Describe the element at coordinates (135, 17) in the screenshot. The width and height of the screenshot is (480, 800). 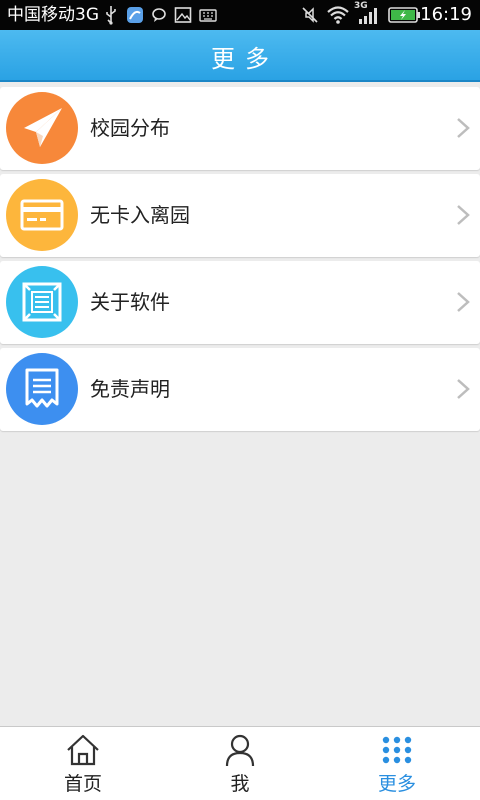
I see `app-notification-icon` at that location.